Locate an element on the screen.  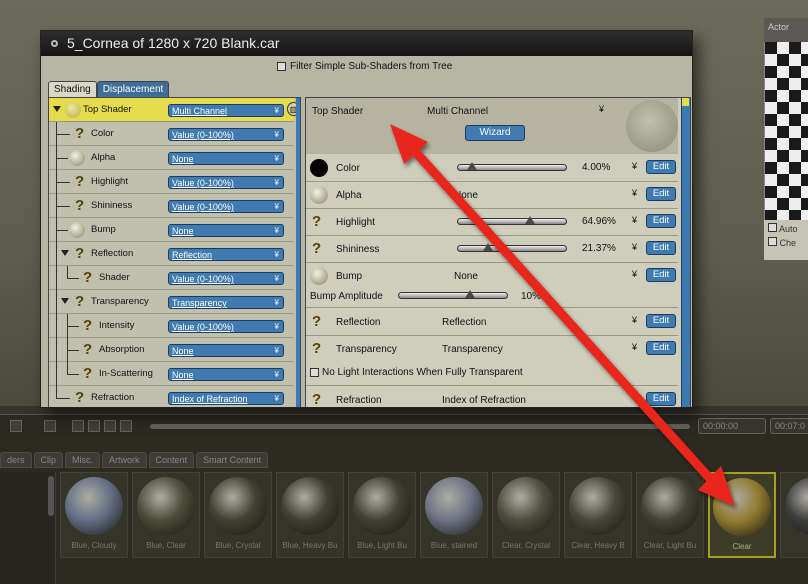
bump-amplitude-slider is located at coordinates (453, 294).